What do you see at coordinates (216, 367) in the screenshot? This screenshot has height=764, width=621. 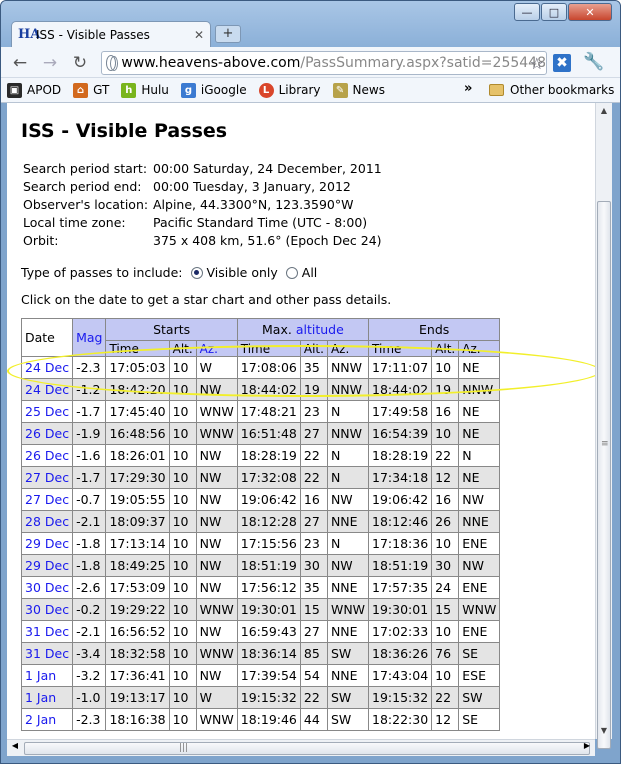 I see `table-cell: W` at bounding box center [216, 367].